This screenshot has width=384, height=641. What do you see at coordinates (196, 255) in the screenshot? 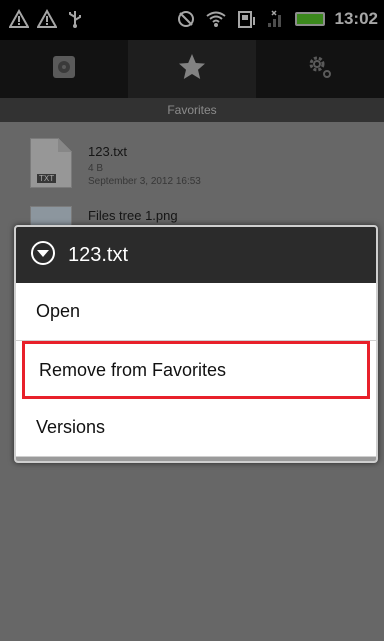
I see `context-menu-header: 123.txt` at bounding box center [196, 255].